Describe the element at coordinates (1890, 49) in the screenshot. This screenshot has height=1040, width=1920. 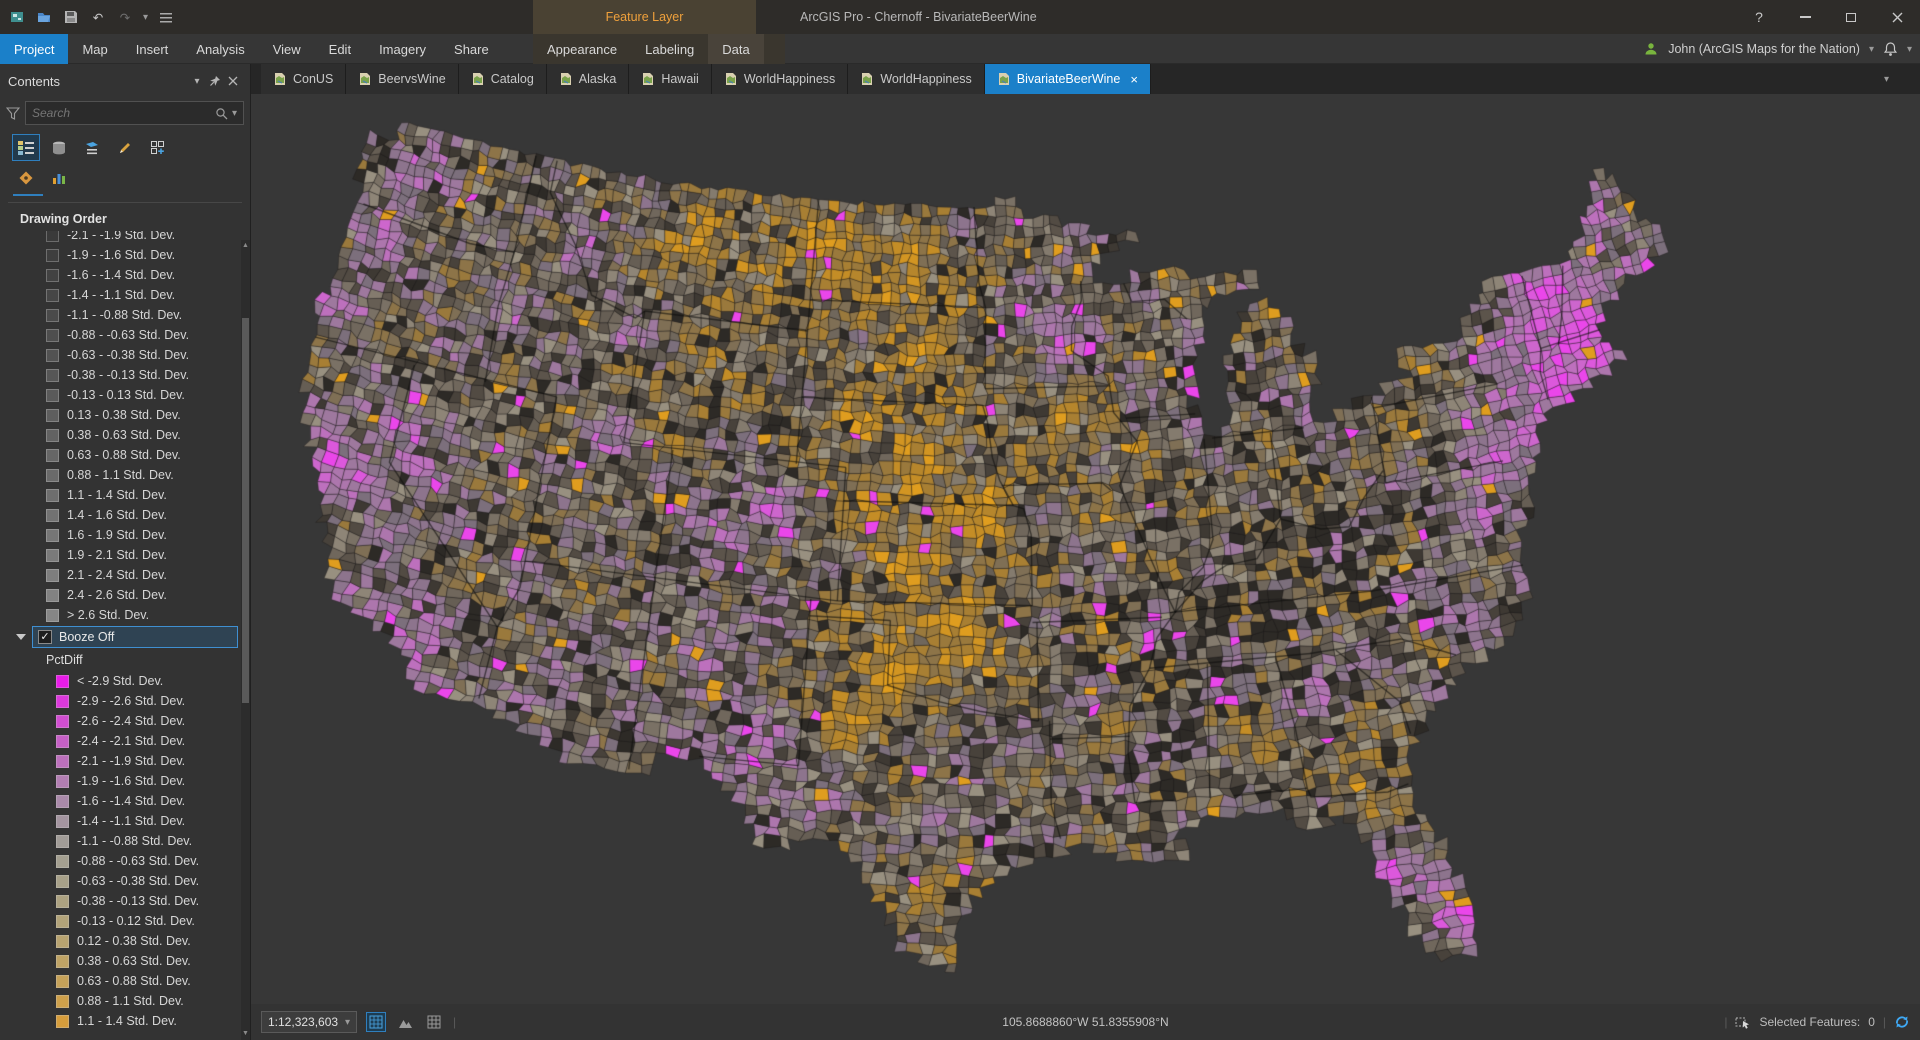
I see `notifications-bell-icon` at that location.